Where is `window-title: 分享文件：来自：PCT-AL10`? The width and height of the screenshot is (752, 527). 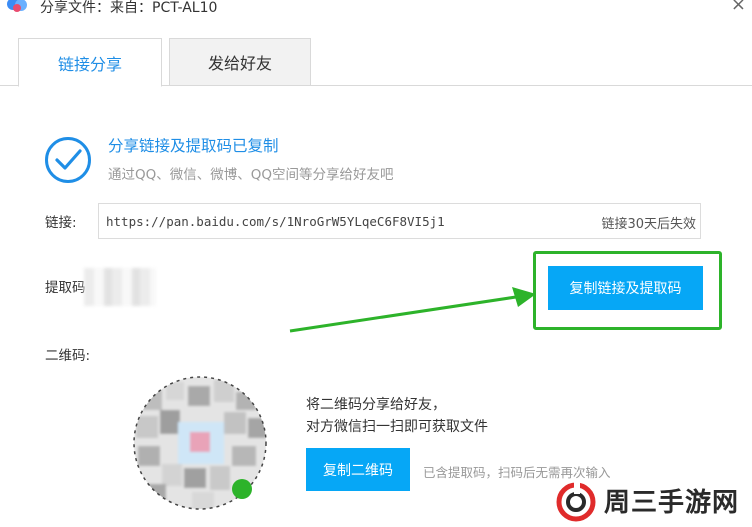 window-title: 分享文件：来自：PCT-AL10 is located at coordinates (129, 8).